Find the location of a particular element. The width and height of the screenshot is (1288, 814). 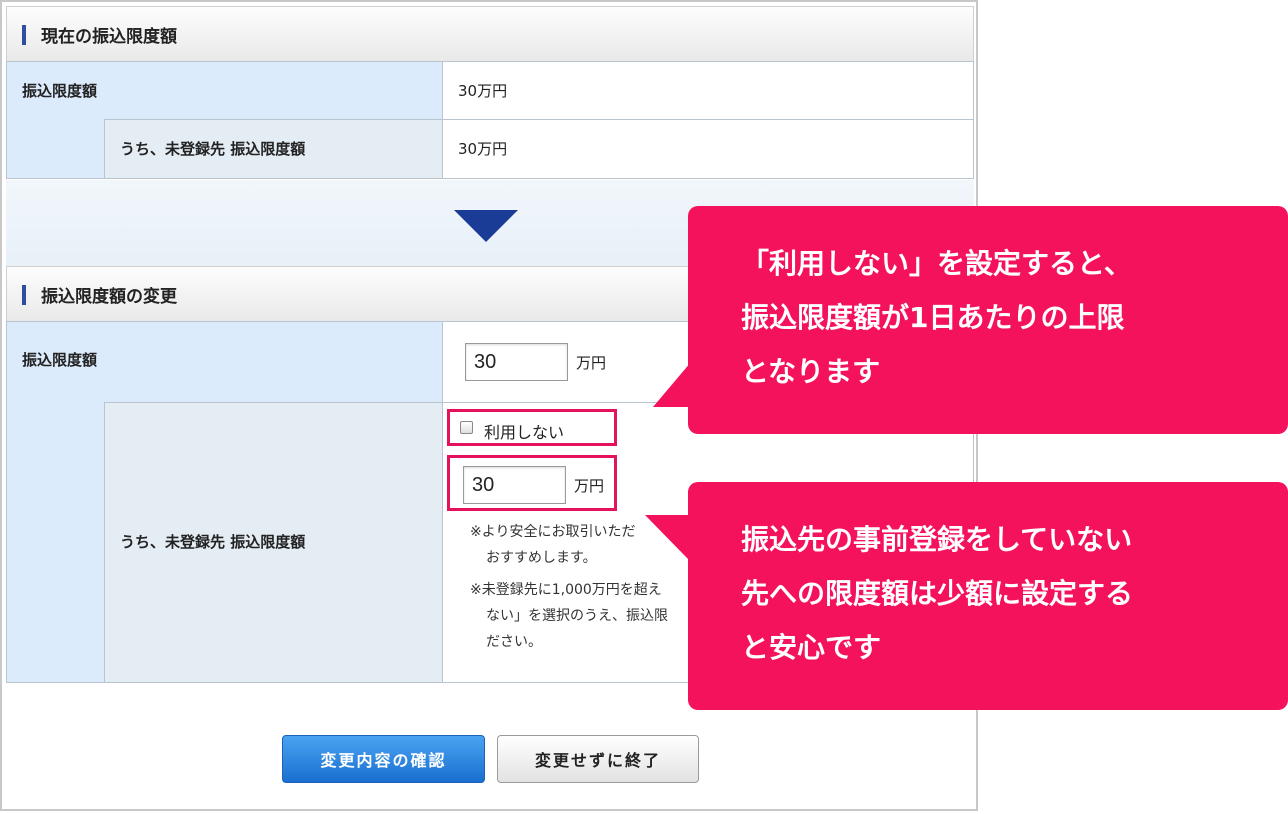

callout-unregistered-advice: 振込先の事前登録をしていない 先への限度額は少額に設定する と安心です is located at coordinates (988, 596).